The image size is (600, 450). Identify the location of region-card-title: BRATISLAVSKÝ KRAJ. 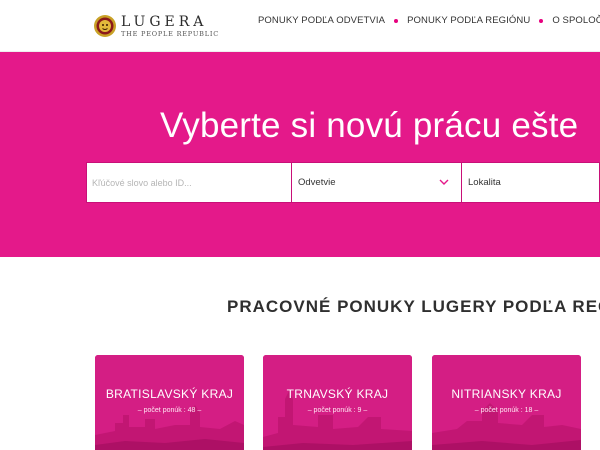
(169, 394).